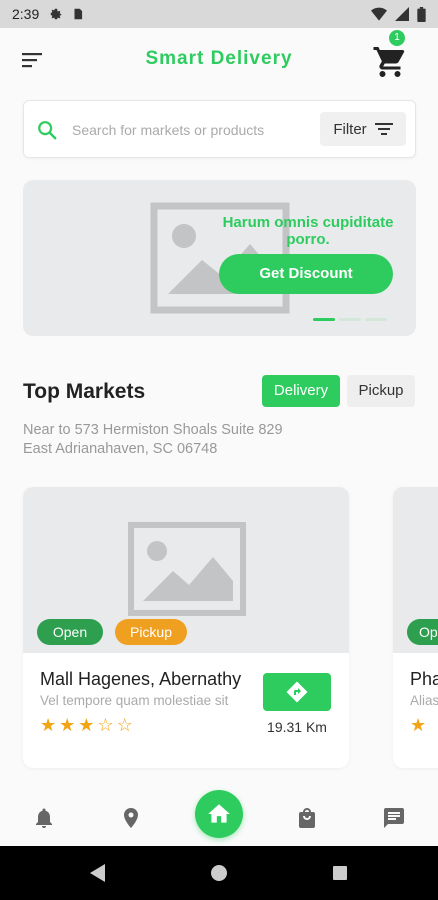  I want to click on banner-text: Harum omnis cupiditate porro., so click(308, 231).